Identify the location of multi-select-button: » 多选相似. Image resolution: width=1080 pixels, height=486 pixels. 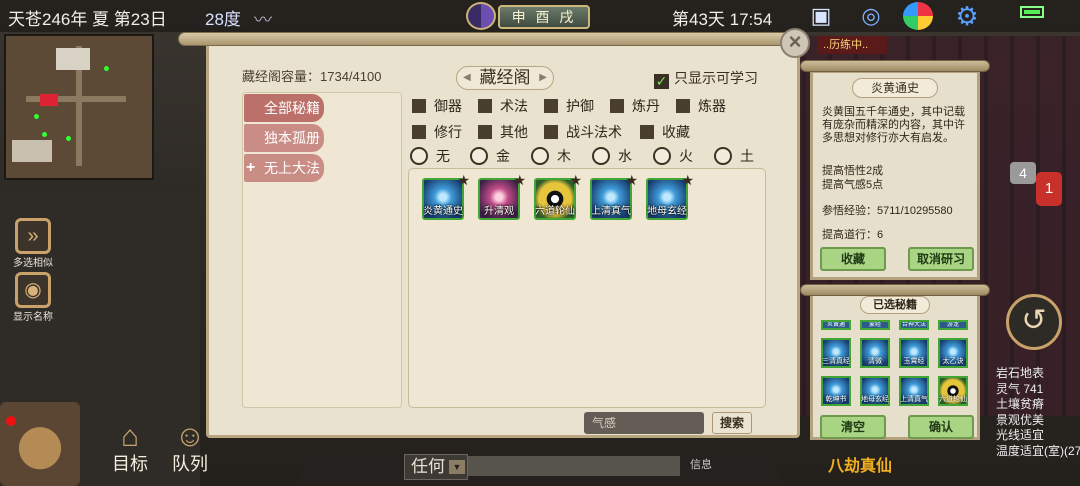
(33, 243).